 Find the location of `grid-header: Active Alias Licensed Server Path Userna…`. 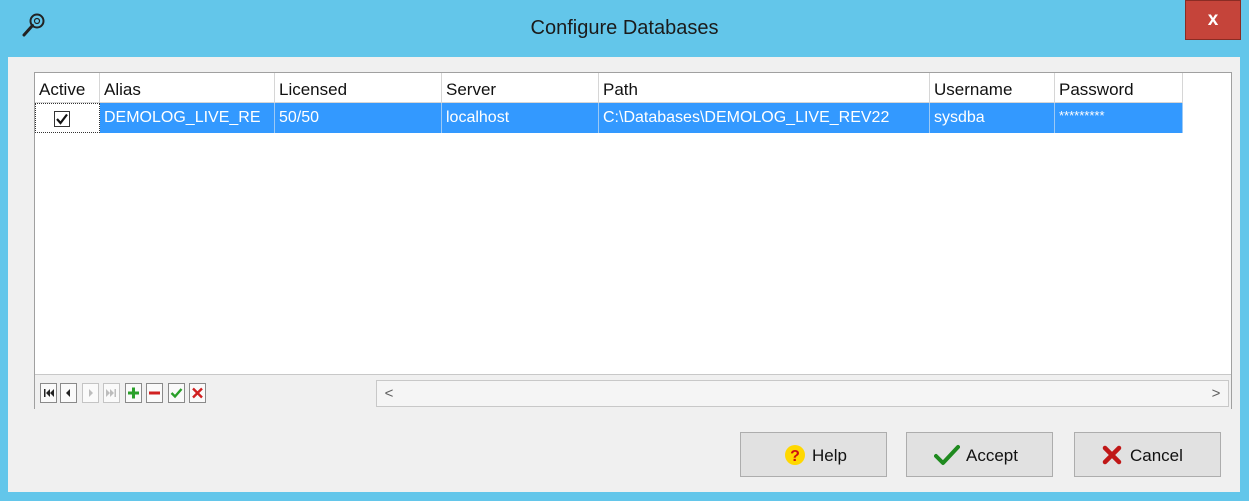

grid-header: Active Alias Licensed Server Path Userna… is located at coordinates (609, 88).